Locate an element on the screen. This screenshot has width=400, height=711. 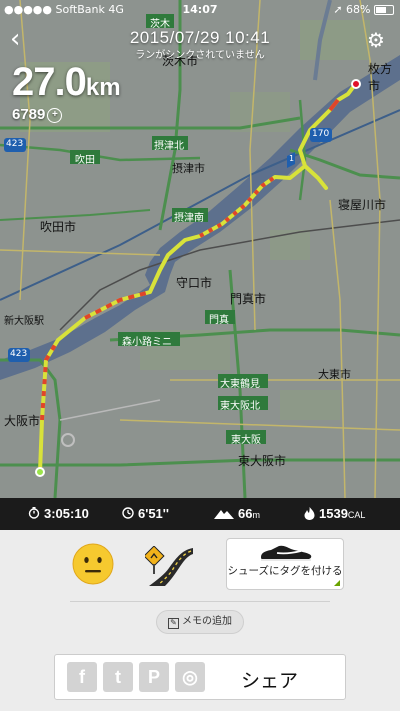
facebook-icon: f is located at coordinates (82, 677).